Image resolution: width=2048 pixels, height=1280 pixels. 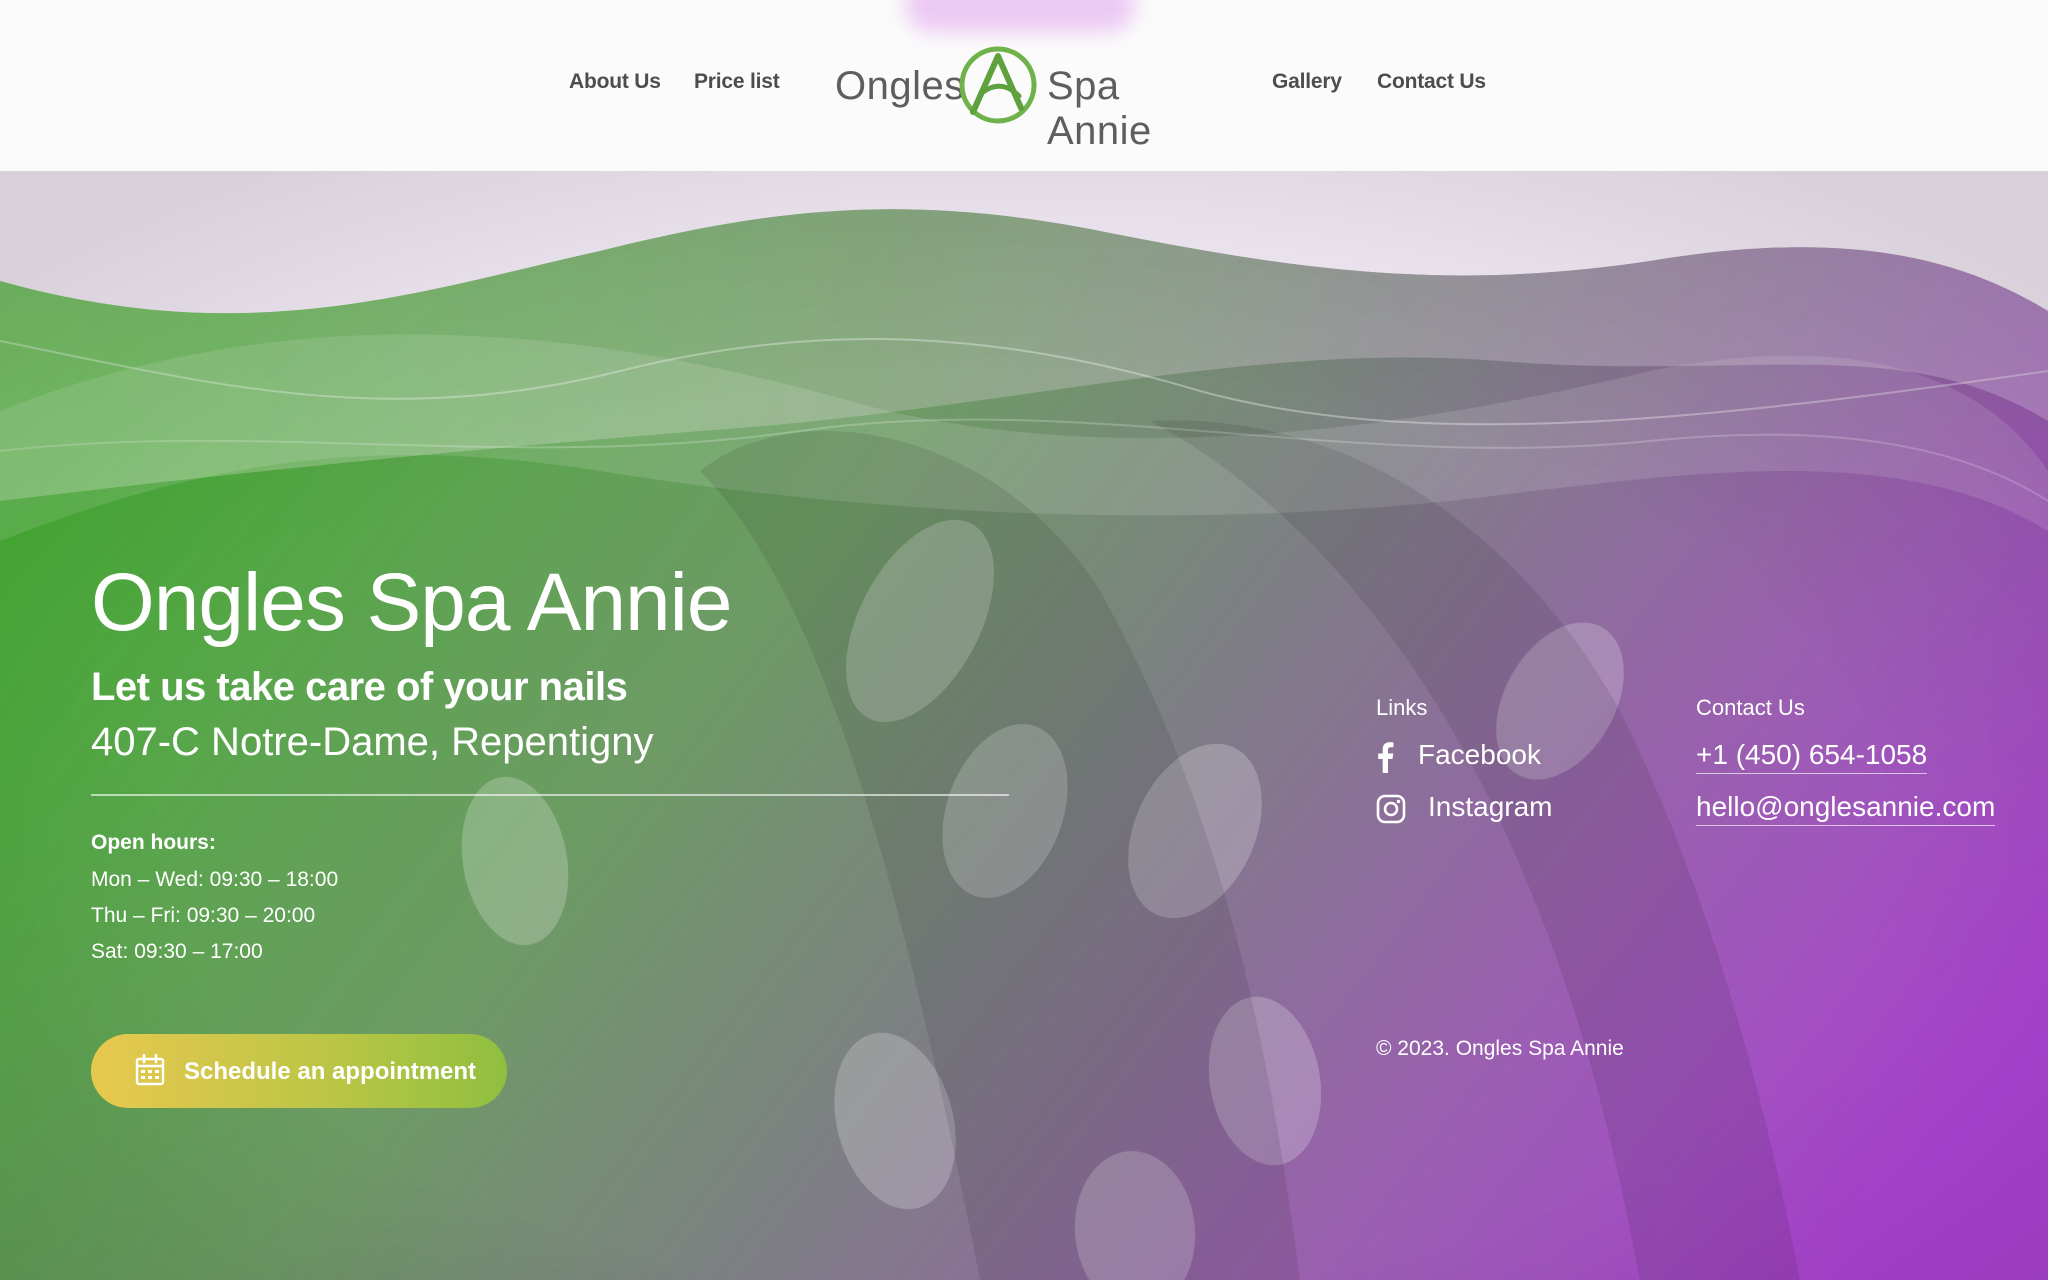 What do you see at coordinates (1386, 757) in the screenshot?
I see `facebook-icon` at bounding box center [1386, 757].